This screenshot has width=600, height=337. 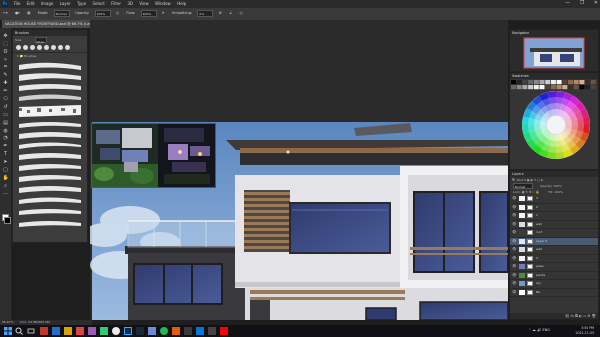 What do you see at coordinates (6, 162) in the screenshot?
I see `path-select-icon: ➤` at bounding box center [6, 162].